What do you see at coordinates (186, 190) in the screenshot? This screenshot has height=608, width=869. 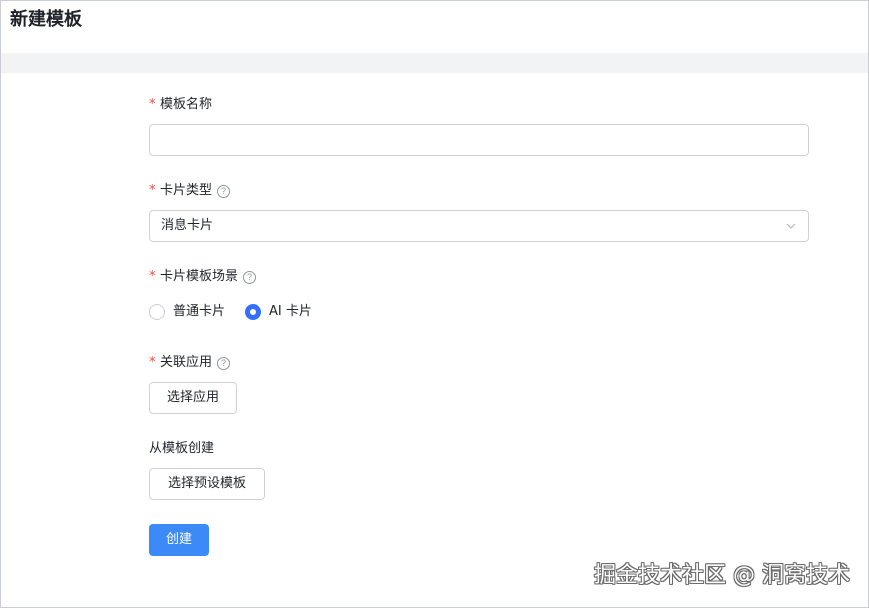 I see `card-type-label-text: 卡片类型` at bounding box center [186, 190].